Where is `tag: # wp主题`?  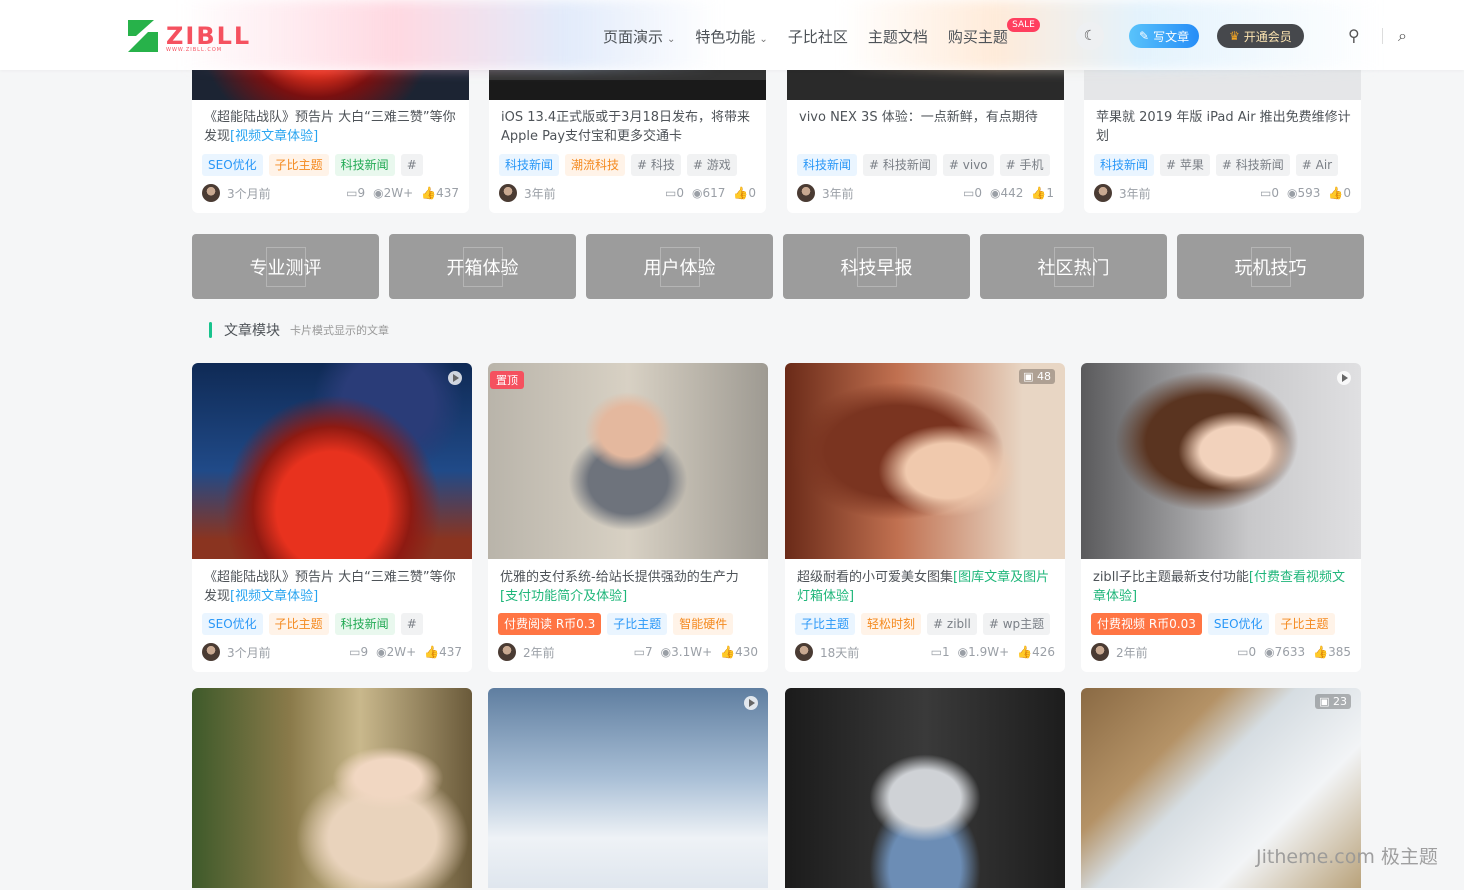 tag: # wp主题 is located at coordinates (1016, 624).